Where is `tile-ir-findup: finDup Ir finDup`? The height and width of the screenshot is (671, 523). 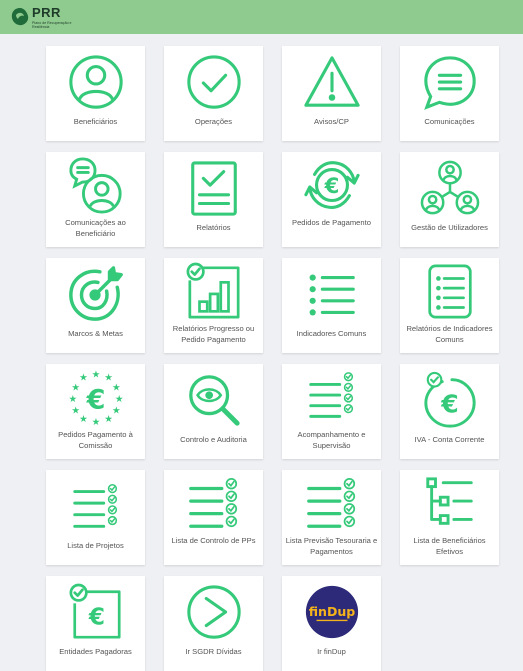
tile-ir-findup: finDup Ir finDup is located at coordinates (331, 623).